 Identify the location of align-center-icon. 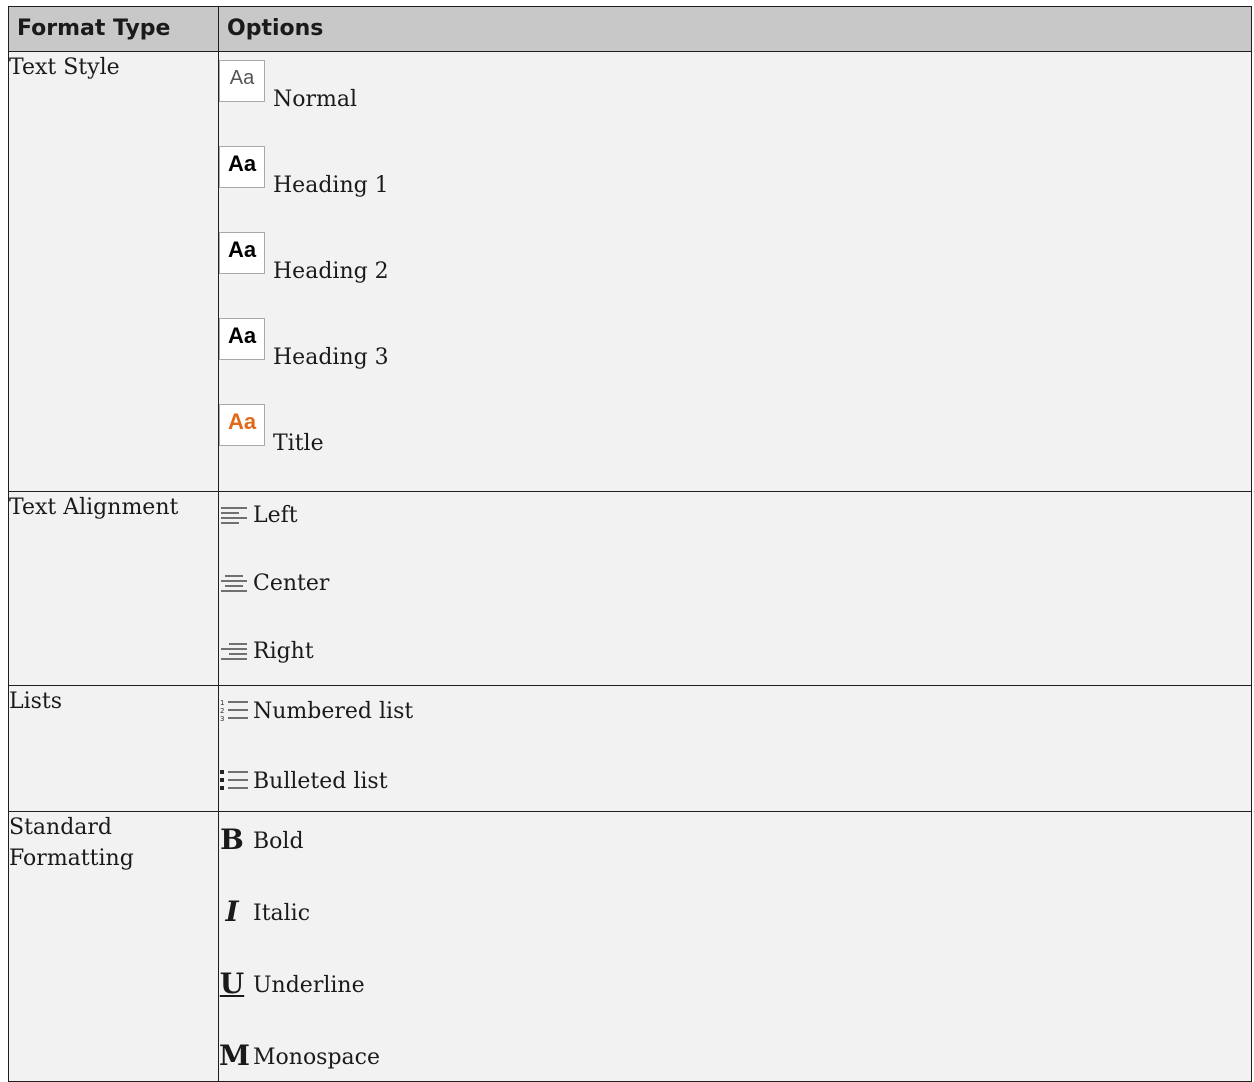
(234, 584).